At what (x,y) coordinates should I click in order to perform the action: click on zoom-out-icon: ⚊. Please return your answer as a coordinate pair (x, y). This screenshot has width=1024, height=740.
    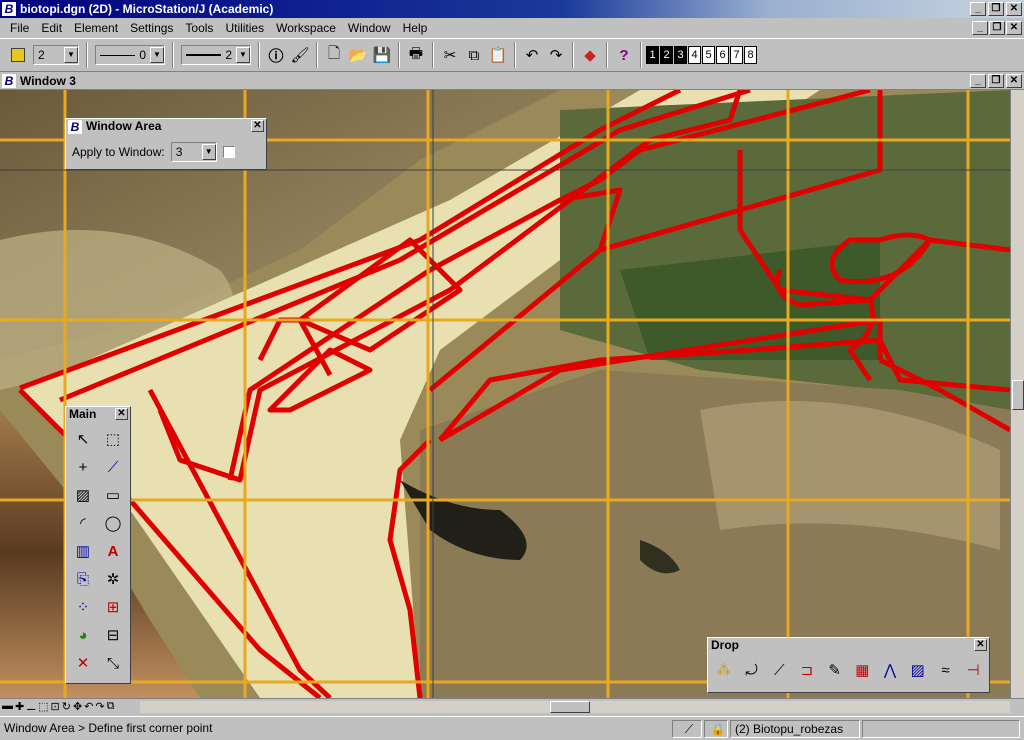
    Looking at the image, I should click on (31, 706).